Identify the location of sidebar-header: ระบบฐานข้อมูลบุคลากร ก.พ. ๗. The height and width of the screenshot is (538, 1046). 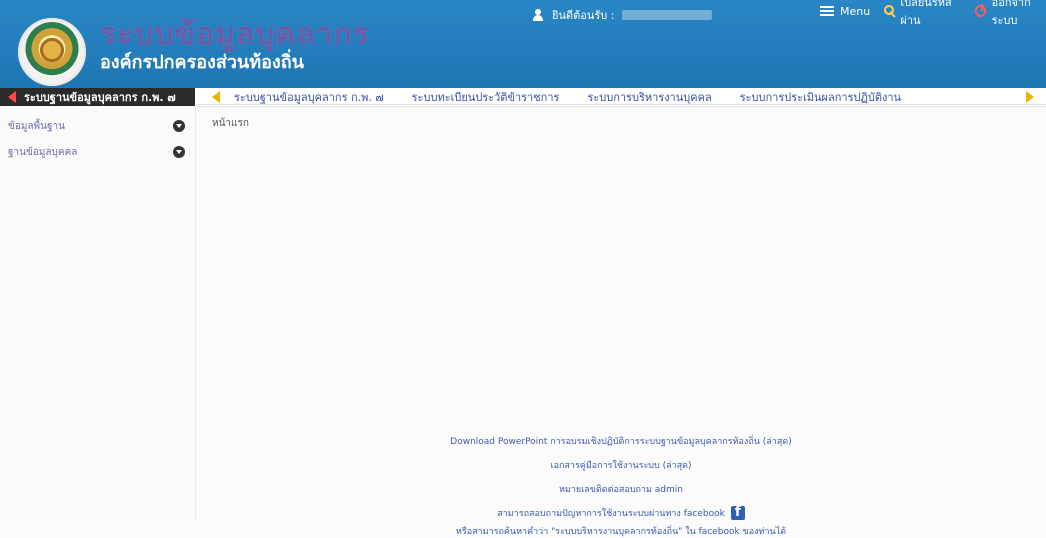
(97, 97).